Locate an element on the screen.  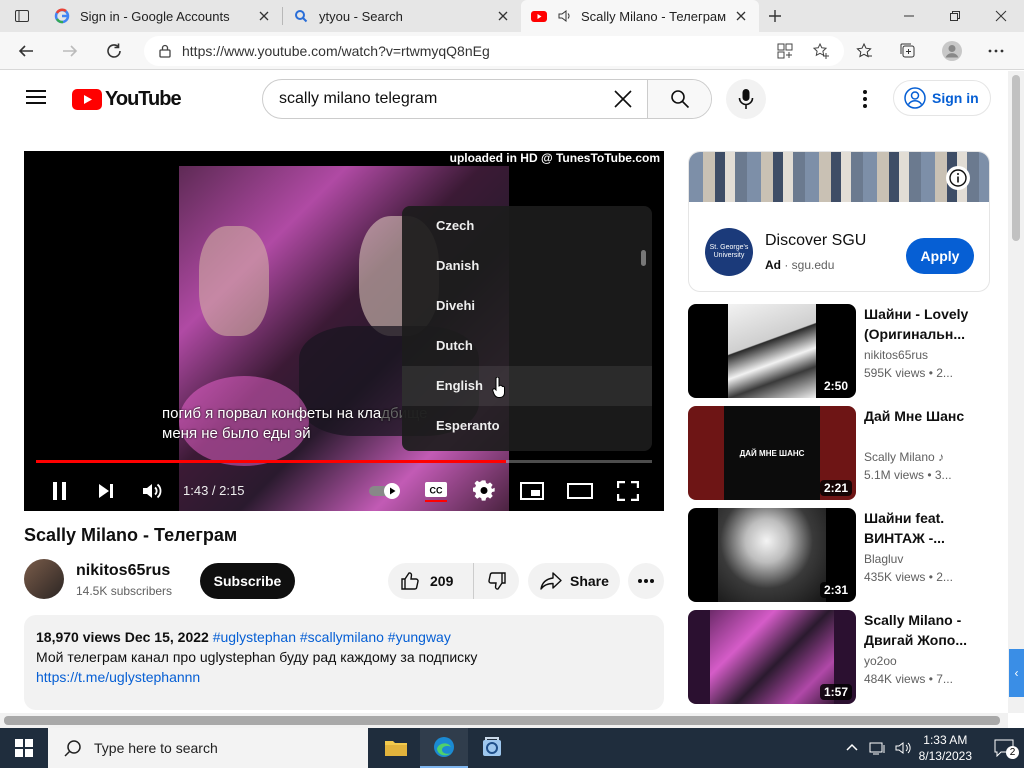
share-icon is located at coordinates (551, 581).